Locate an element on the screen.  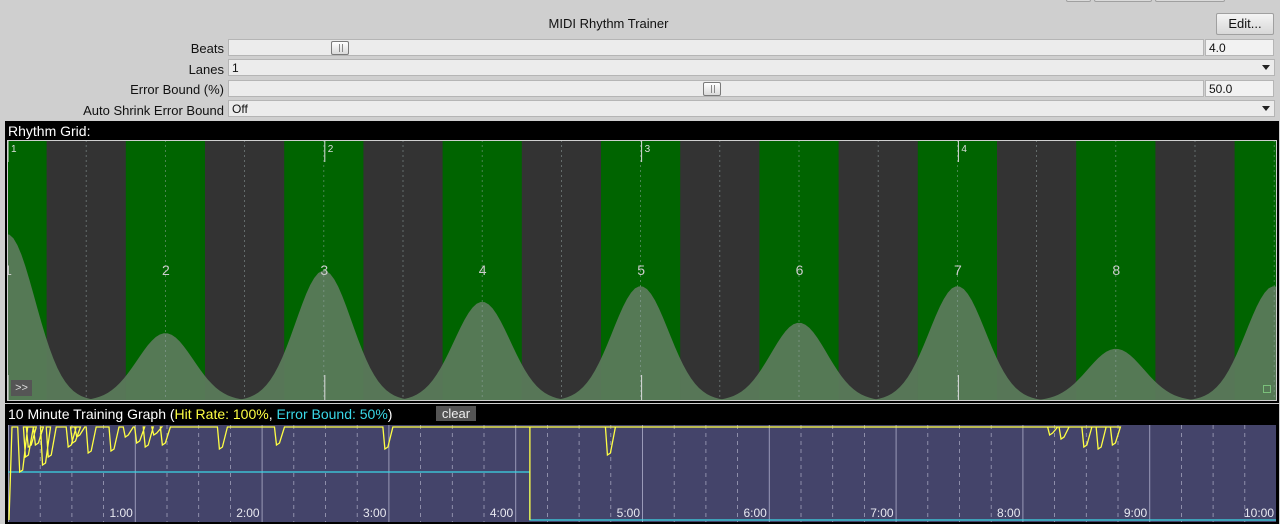
expand-button: >> is located at coordinates (21, 388).